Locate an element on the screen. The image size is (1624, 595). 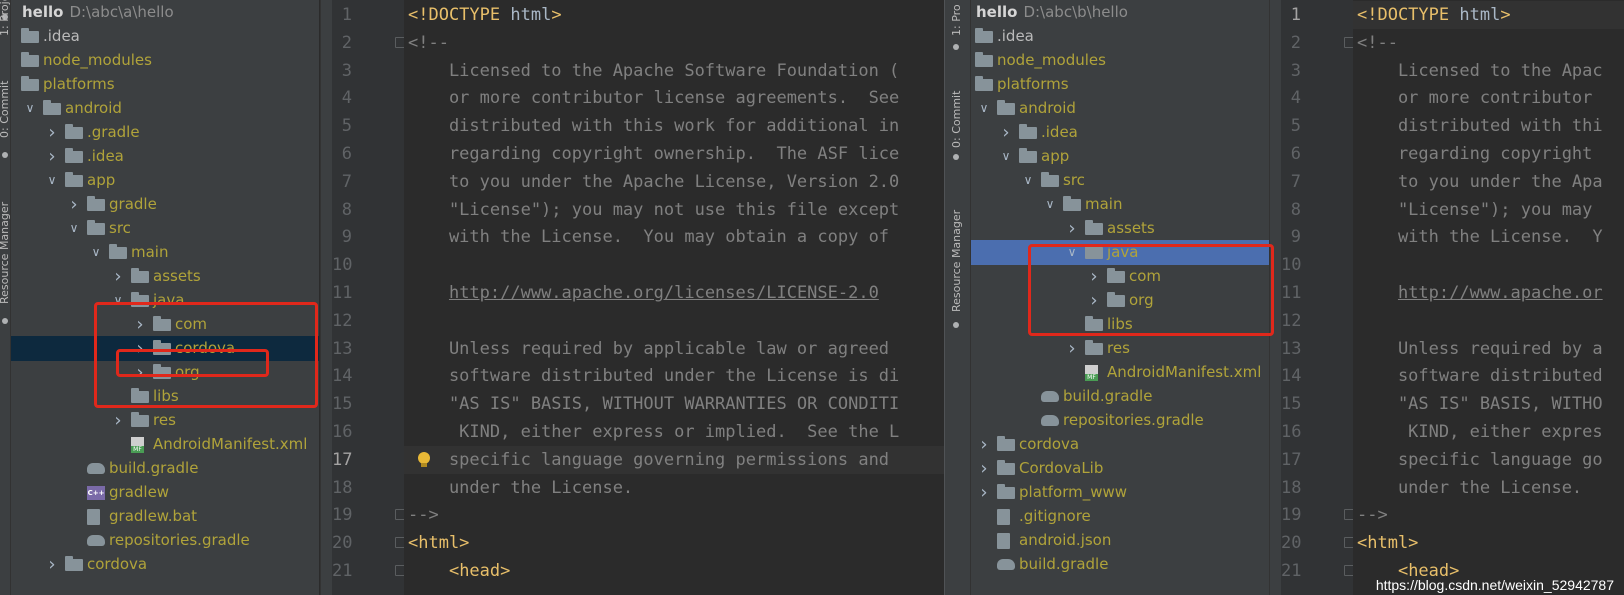
commit-tool-tab: 0: Commit is located at coordinates (5, 109).